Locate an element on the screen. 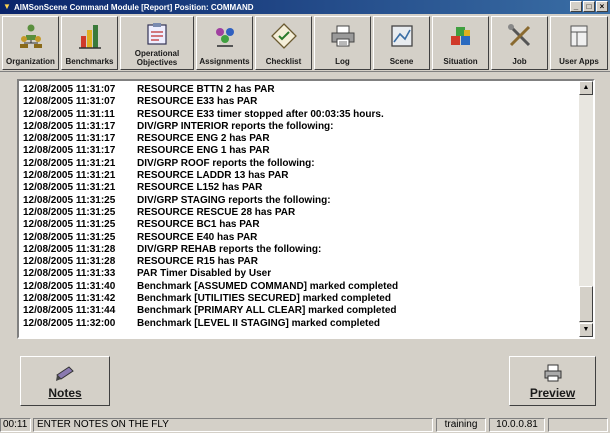 The width and height of the screenshot is (610, 433). log-message: PAR Timer Disabled by User is located at coordinates (204, 274).